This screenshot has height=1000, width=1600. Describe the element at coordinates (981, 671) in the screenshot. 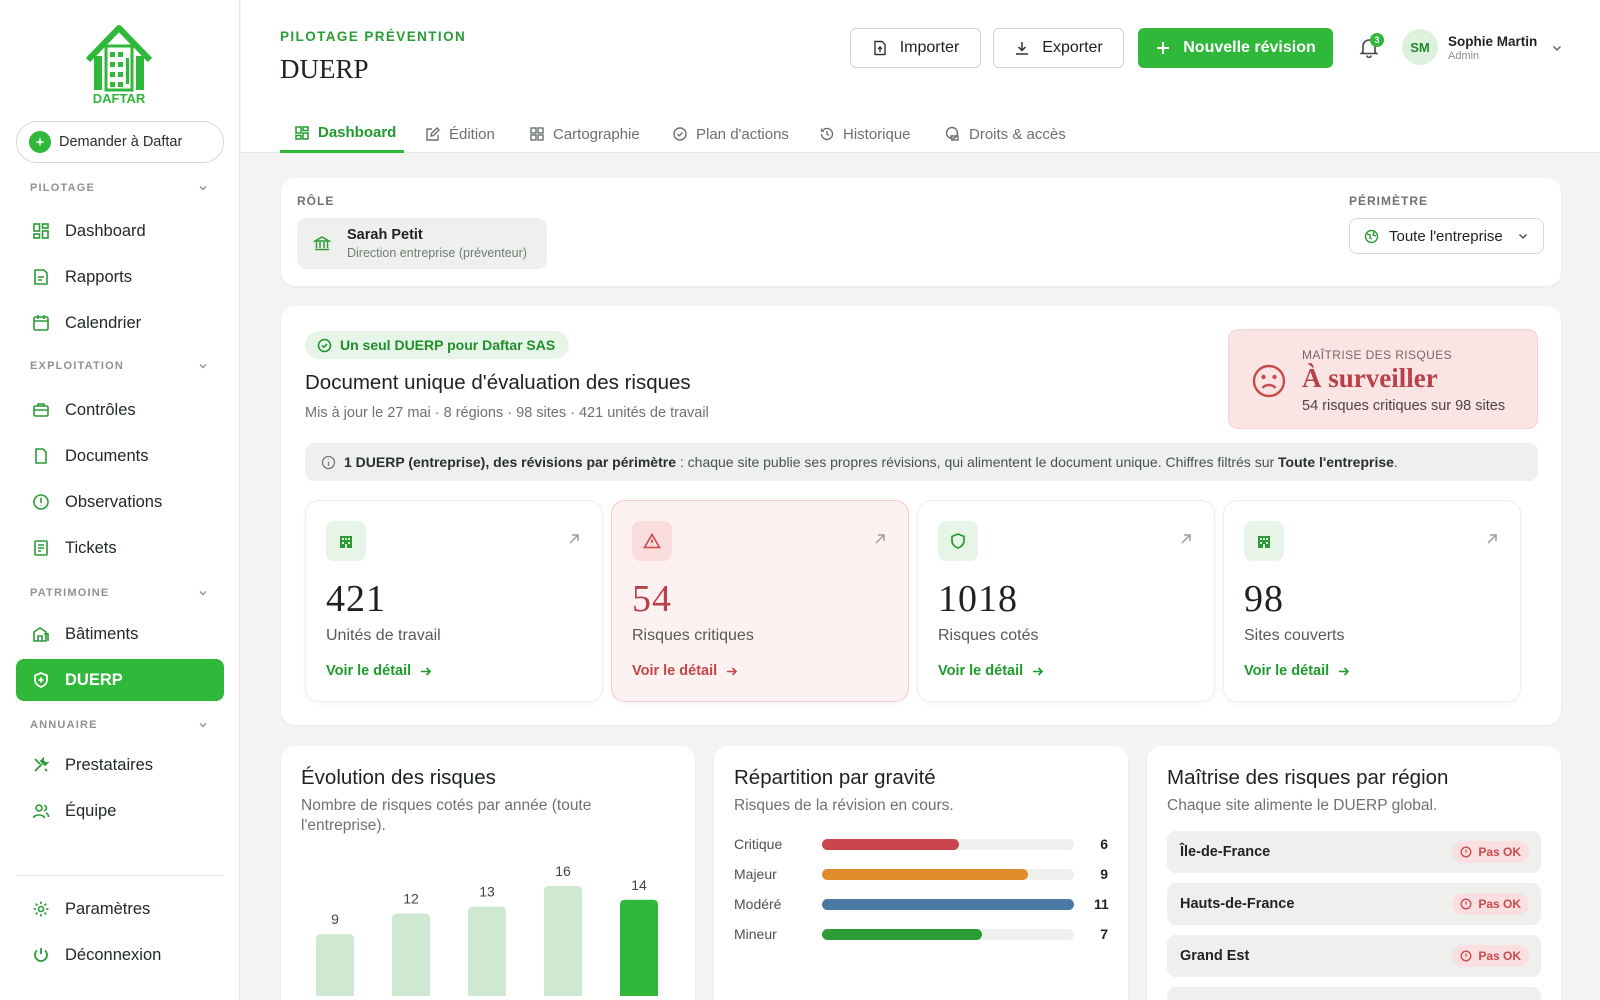

I see `kpi-detail-label: Voir le détail` at that location.